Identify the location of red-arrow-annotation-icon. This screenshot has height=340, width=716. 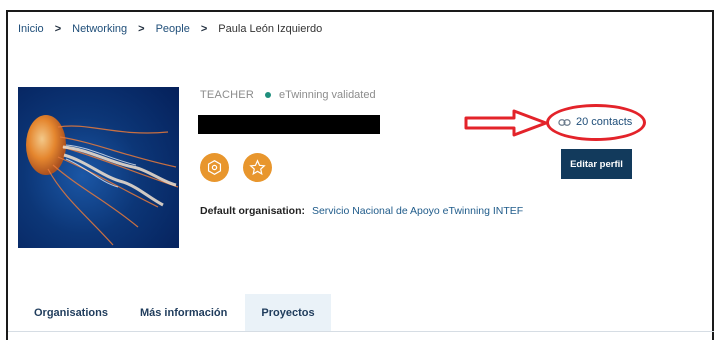
(506, 123).